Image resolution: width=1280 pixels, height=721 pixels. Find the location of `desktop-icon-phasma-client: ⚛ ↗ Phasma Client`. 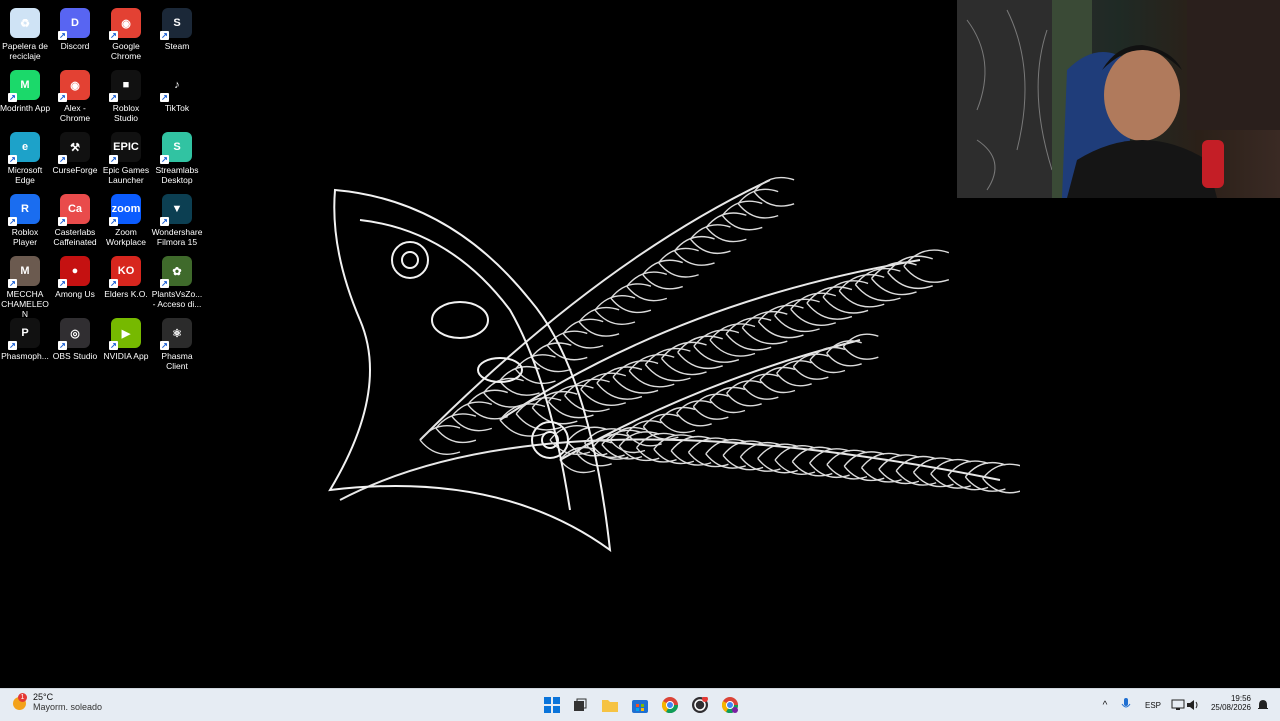

desktop-icon-phasma-client: ⚛ ↗ Phasma Client is located at coordinates (177, 342).